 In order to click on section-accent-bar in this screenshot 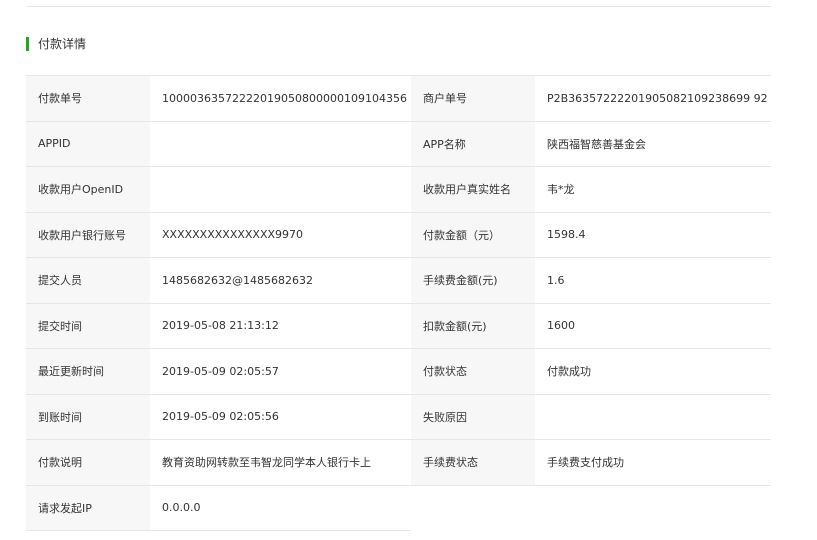, I will do `click(27, 44)`.